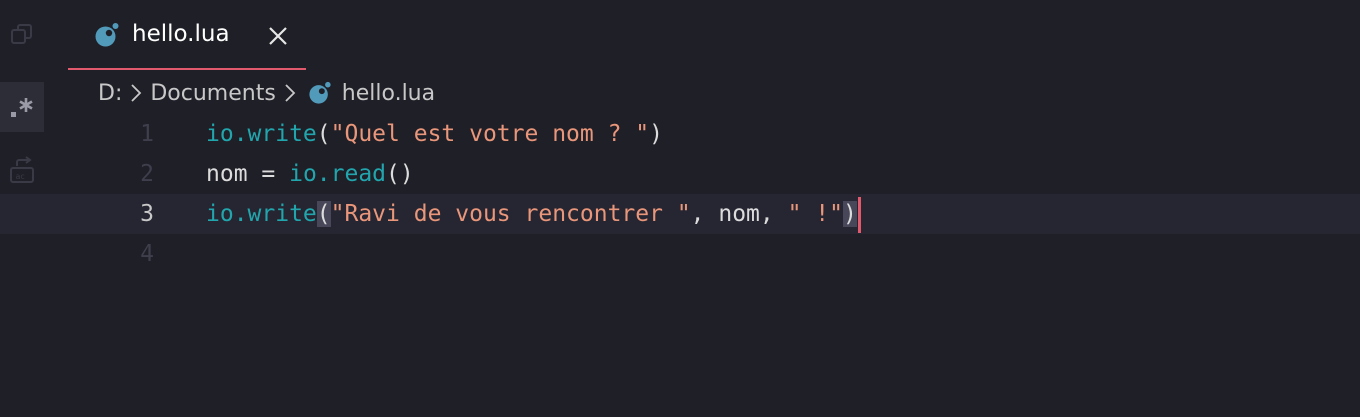 The image size is (1360, 417). Describe the element at coordinates (248, 174) in the screenshot. I see `token-identifier: nom =` at that location.